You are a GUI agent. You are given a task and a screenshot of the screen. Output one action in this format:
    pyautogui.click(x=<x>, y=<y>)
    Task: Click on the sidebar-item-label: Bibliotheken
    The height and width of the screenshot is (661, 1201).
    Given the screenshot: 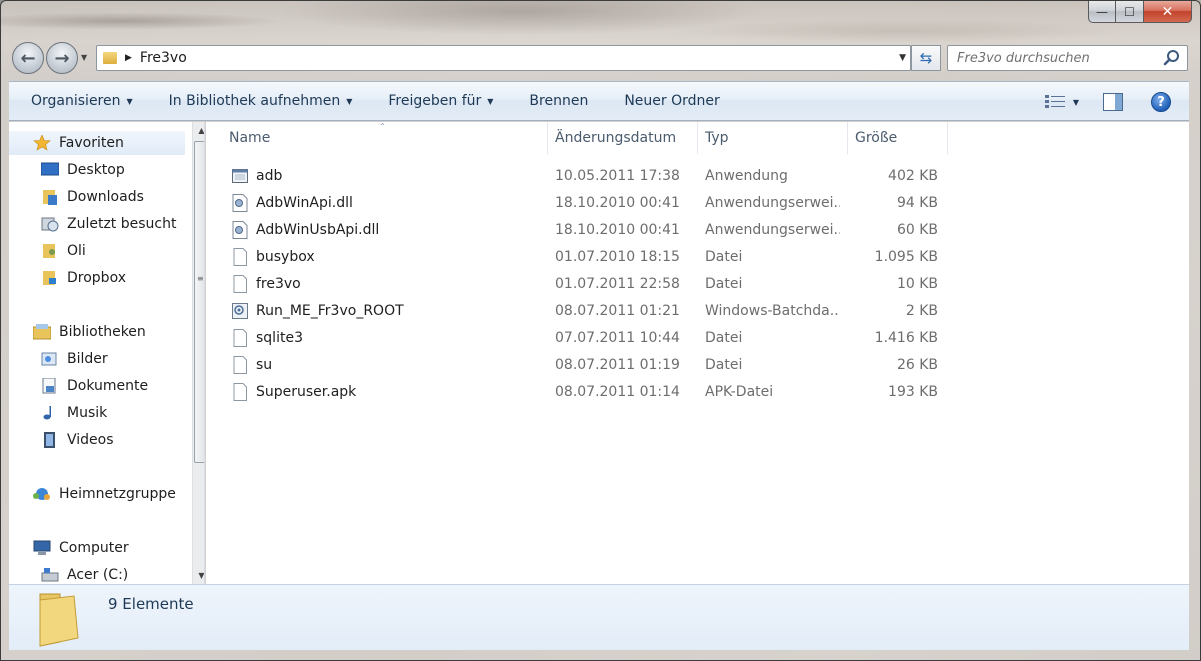 What is the action you would take?
    pyautogui.click(x=102, y=332)
    